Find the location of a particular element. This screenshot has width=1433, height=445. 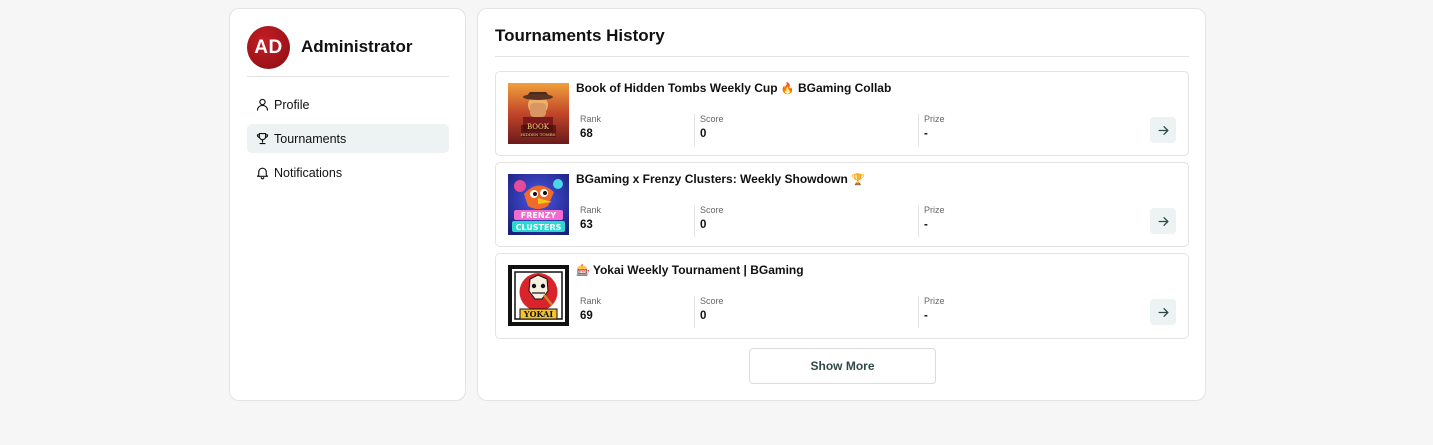

sidebar-nav: Profile Tournaments Notifications is located at coordinates (348, 141).